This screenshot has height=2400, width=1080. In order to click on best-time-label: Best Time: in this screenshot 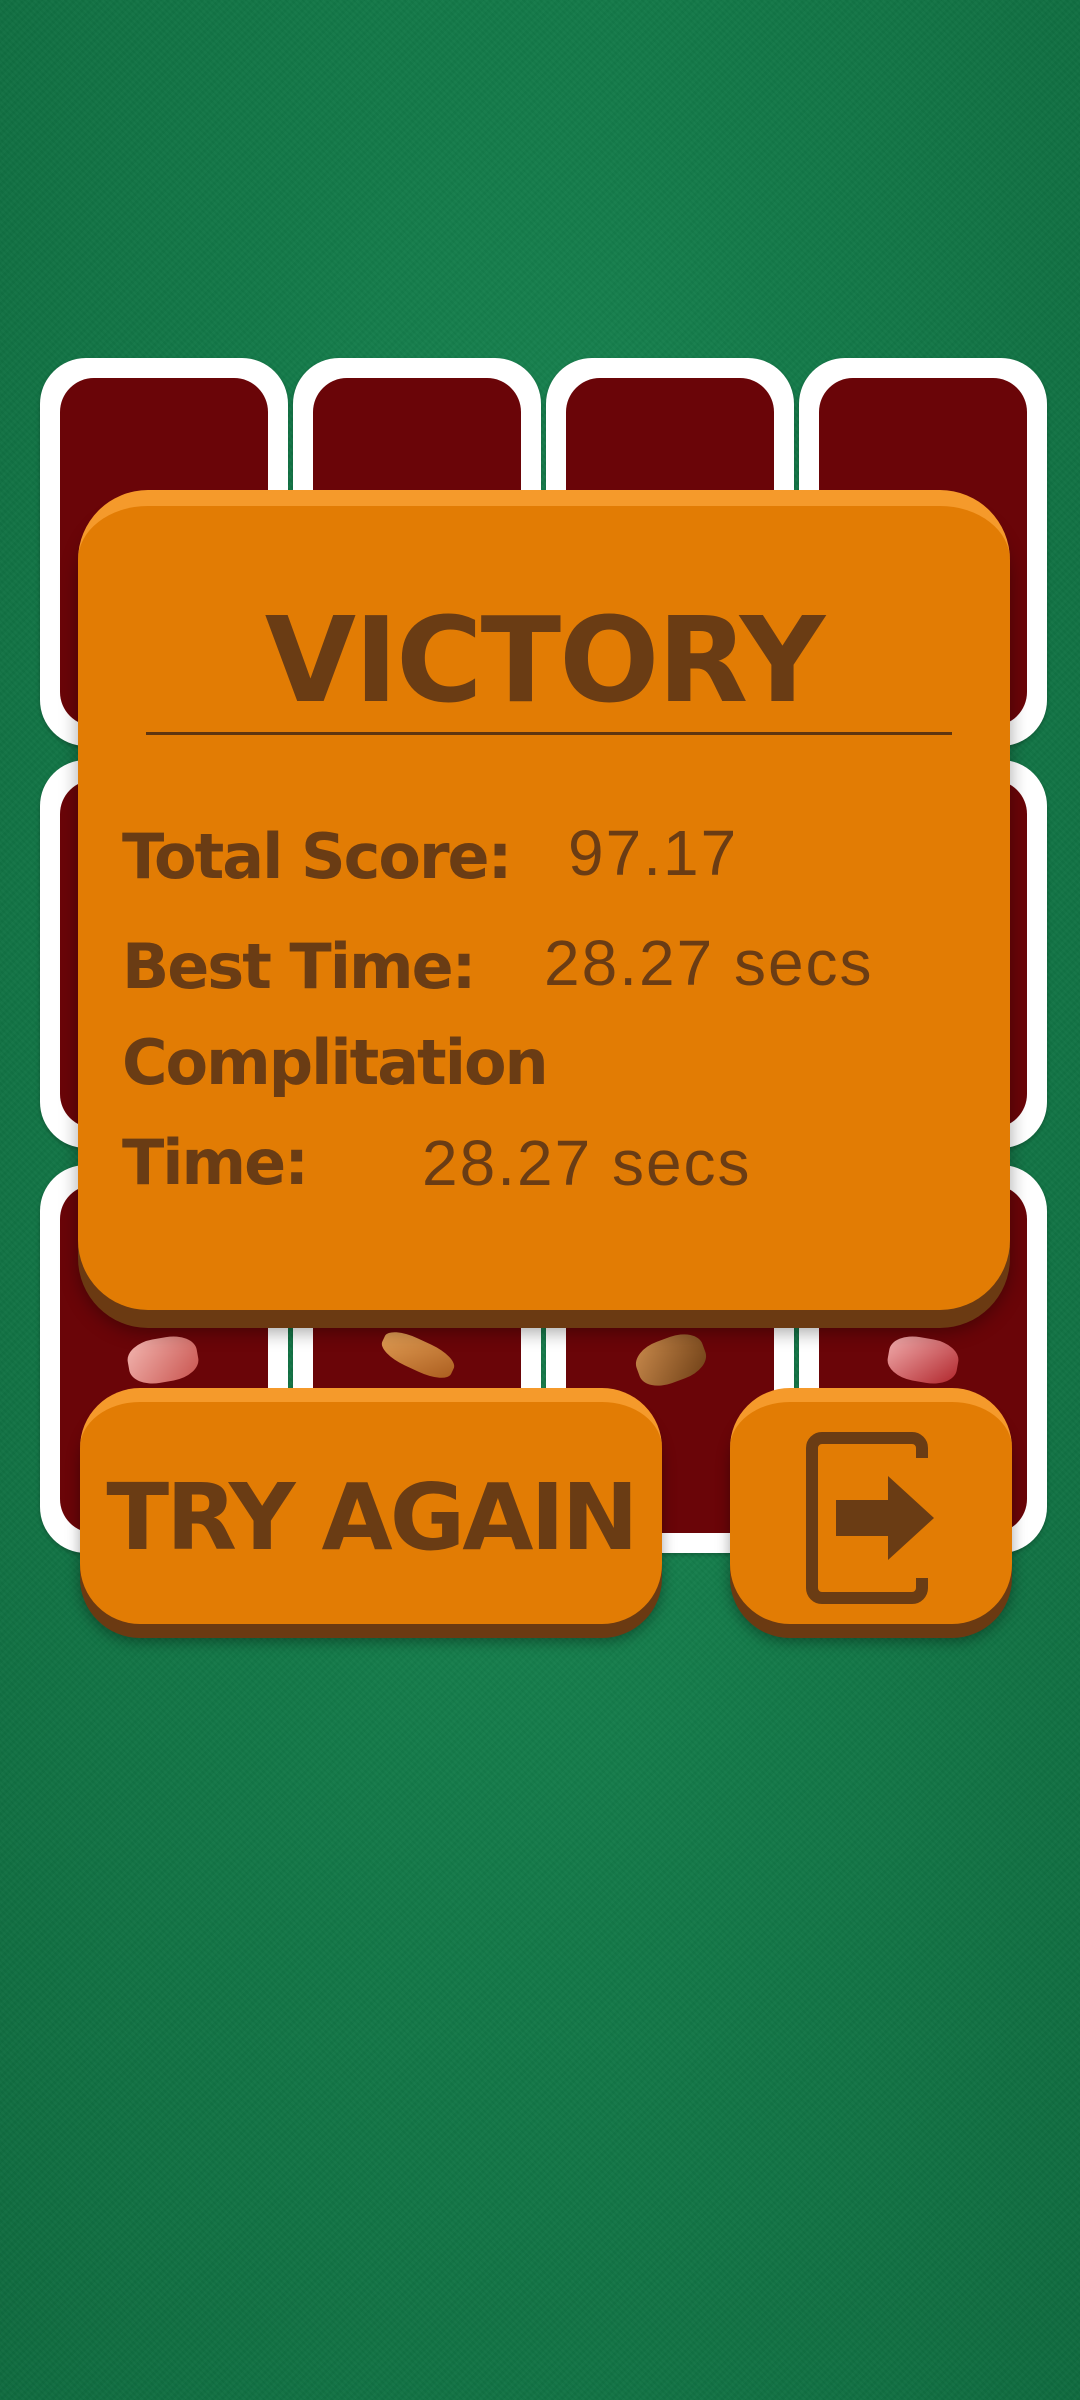, I will do `click(299, 966)`.